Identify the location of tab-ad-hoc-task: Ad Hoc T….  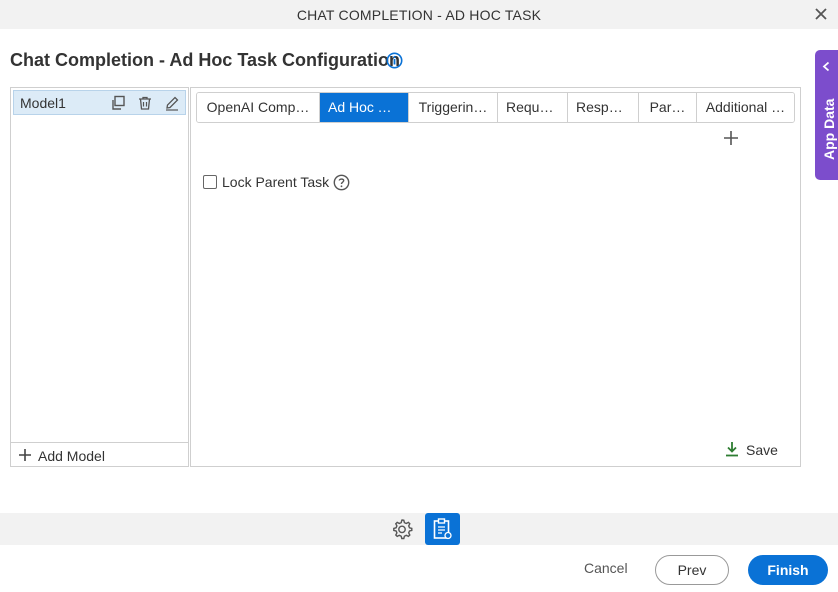
(364, 107).